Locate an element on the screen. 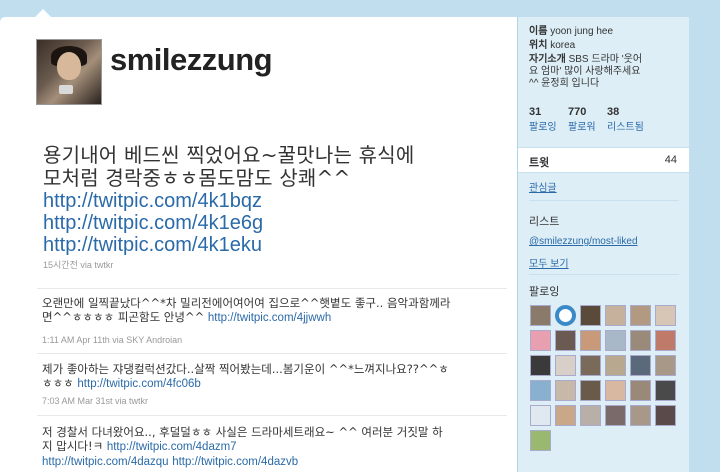  profile-avatar is located at coordinates (69, 72).